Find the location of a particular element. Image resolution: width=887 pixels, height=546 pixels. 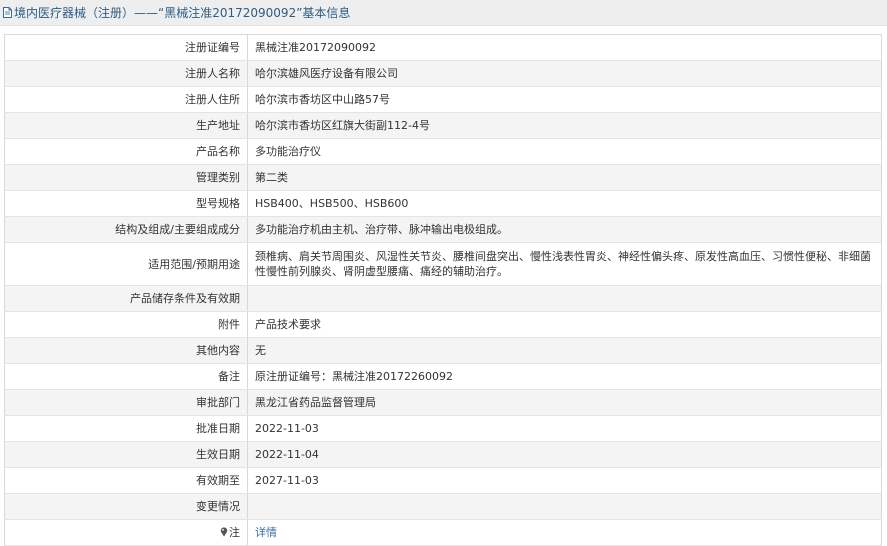

note-label-cell: 注 is located at coordinates (126, 532).